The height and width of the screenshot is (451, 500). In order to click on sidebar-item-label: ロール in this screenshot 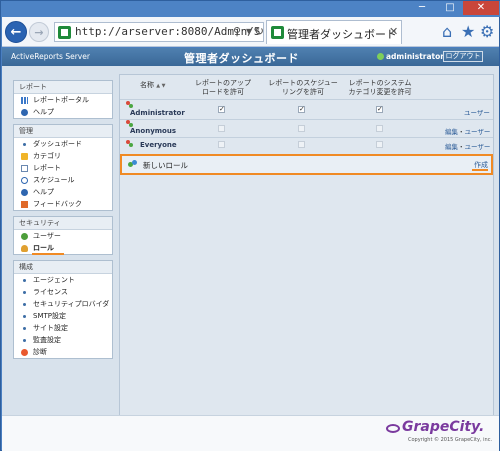, I will do `click(43, 248)`.